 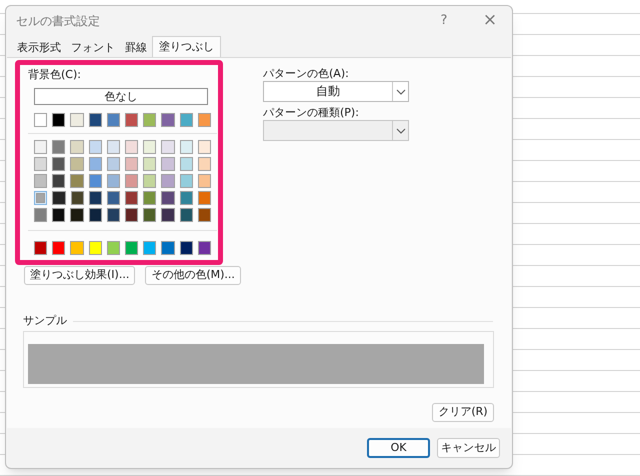 I want to click on pattern-color-dropdown: 自動, so click(x=336, y=91).